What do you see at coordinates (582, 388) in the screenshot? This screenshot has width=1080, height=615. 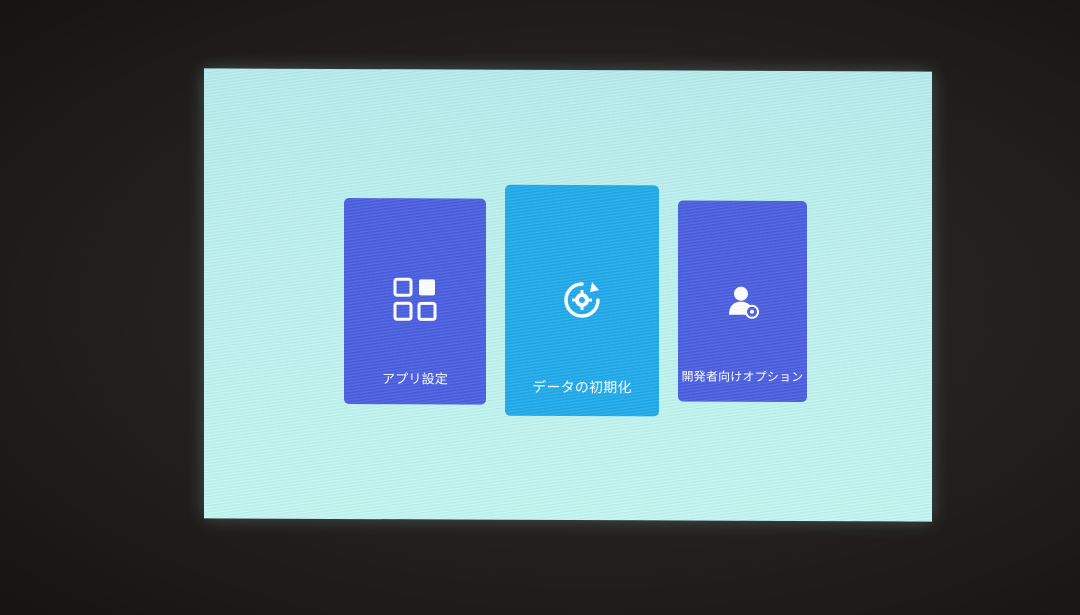 I see `factory-reset-label: データの初期化` at bounding box center [582, 388].